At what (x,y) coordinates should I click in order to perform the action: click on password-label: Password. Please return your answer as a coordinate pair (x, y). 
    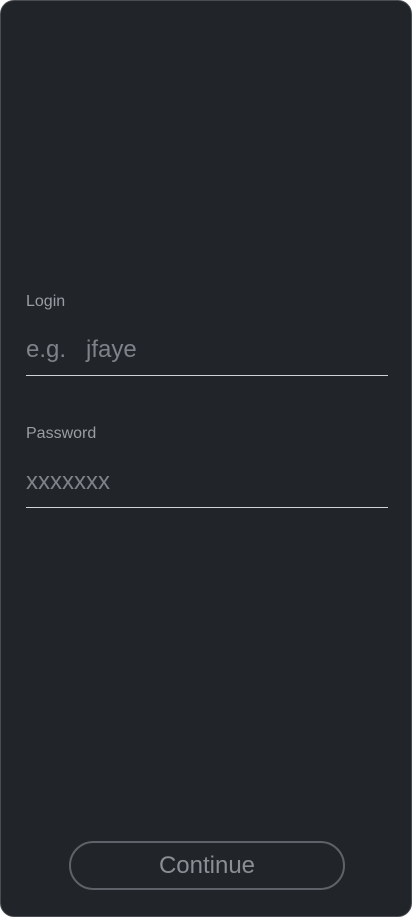
    Looking at the image, I should click on (61, 433).